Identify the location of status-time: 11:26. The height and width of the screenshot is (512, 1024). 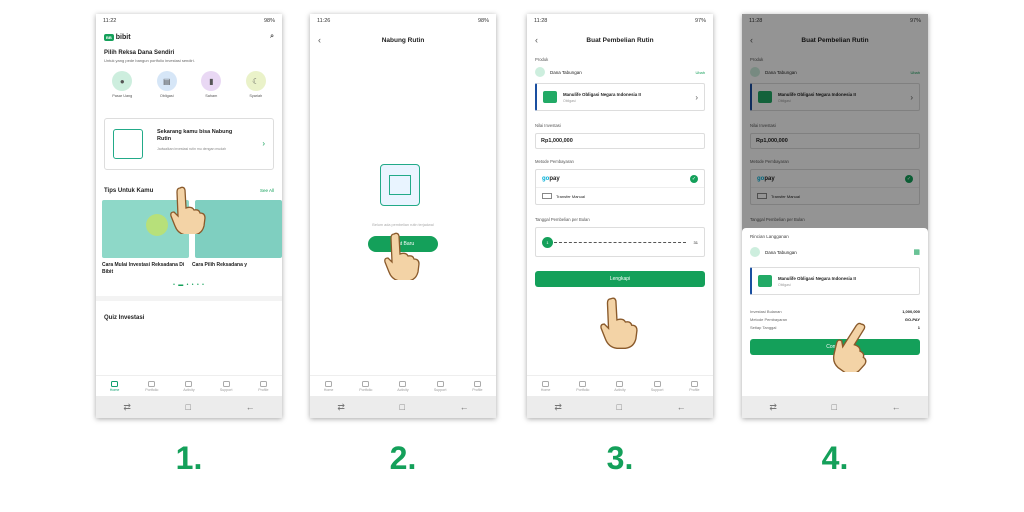
(324, 21).